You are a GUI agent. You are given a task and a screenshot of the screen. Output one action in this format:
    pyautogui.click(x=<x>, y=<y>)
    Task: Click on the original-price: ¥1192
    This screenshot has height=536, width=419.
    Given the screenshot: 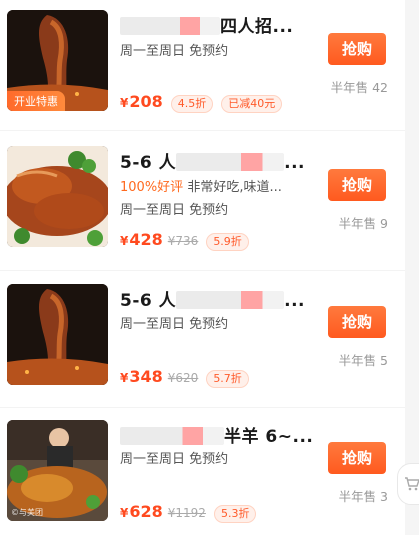 What is the action you would take?
    pyautogui.click(x=186, y=513)
    